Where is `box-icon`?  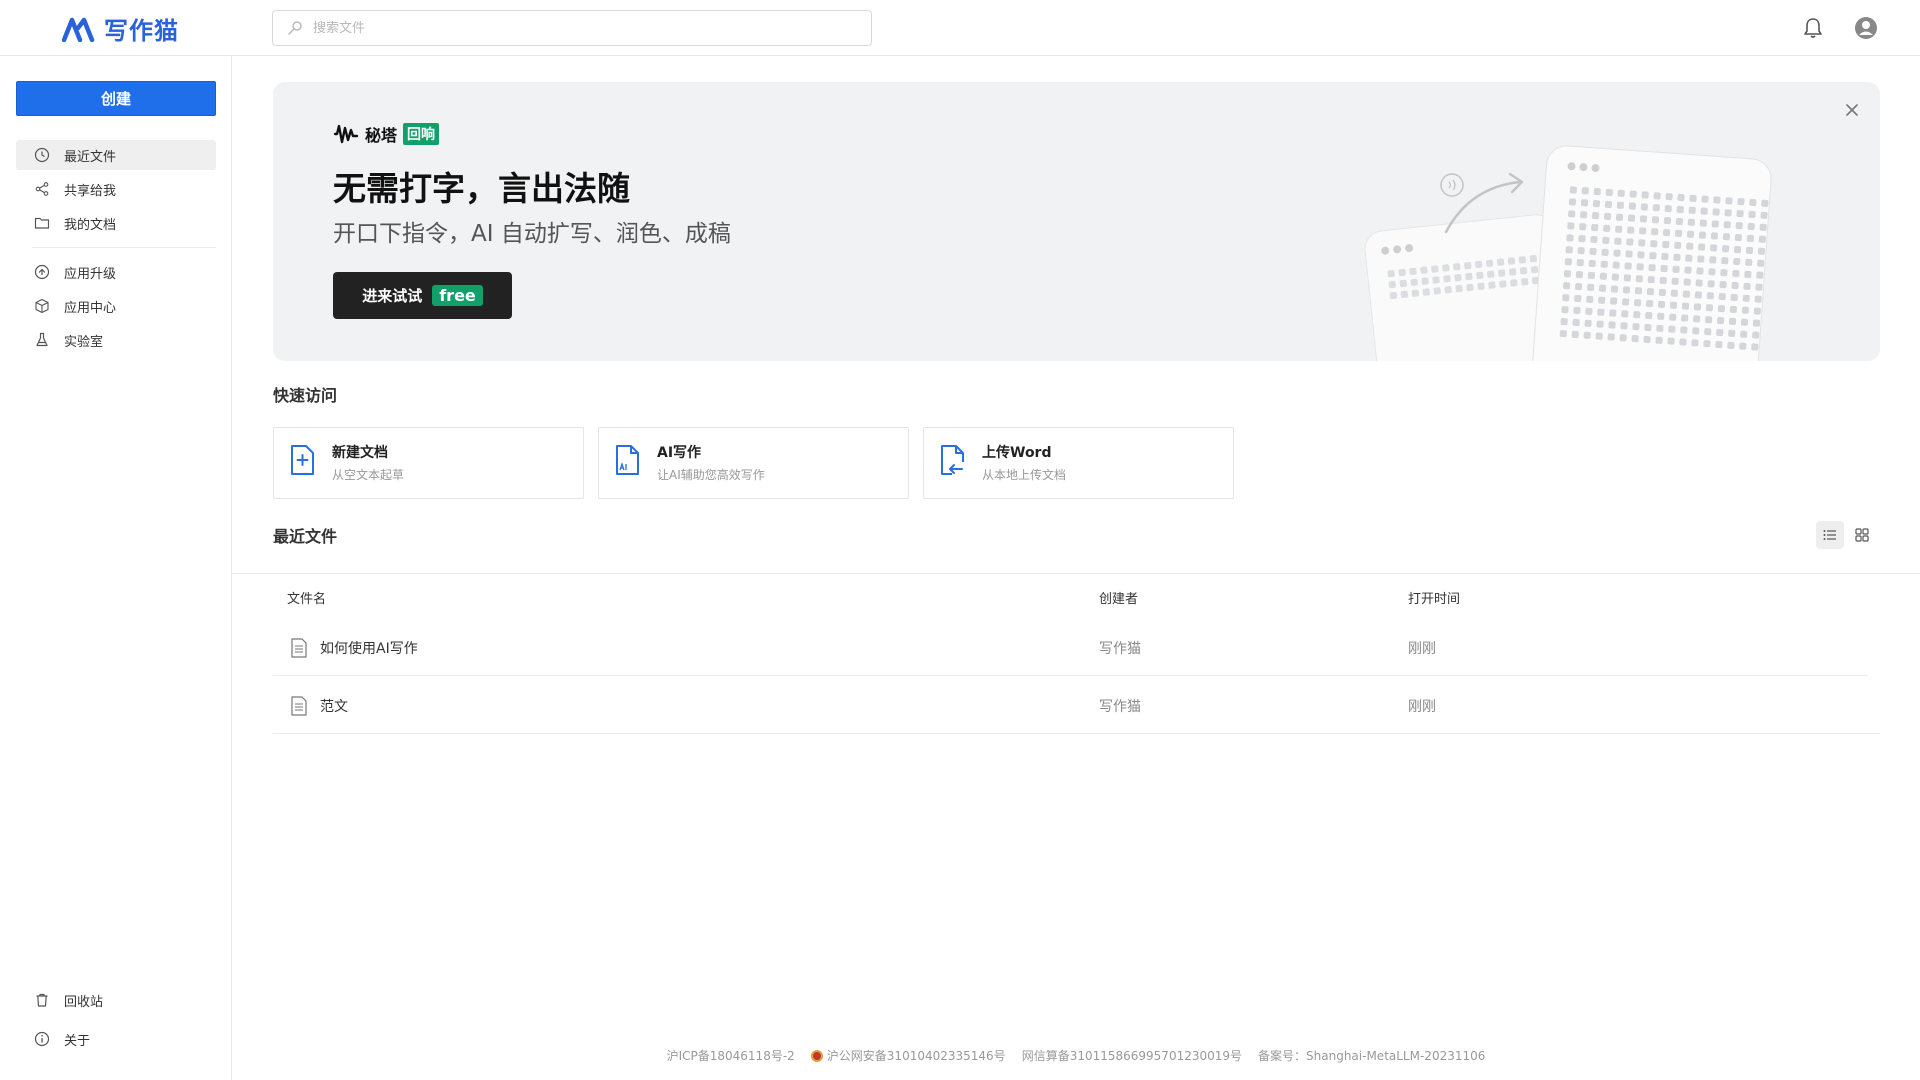
box-icon is located at coordinates (42, 306).